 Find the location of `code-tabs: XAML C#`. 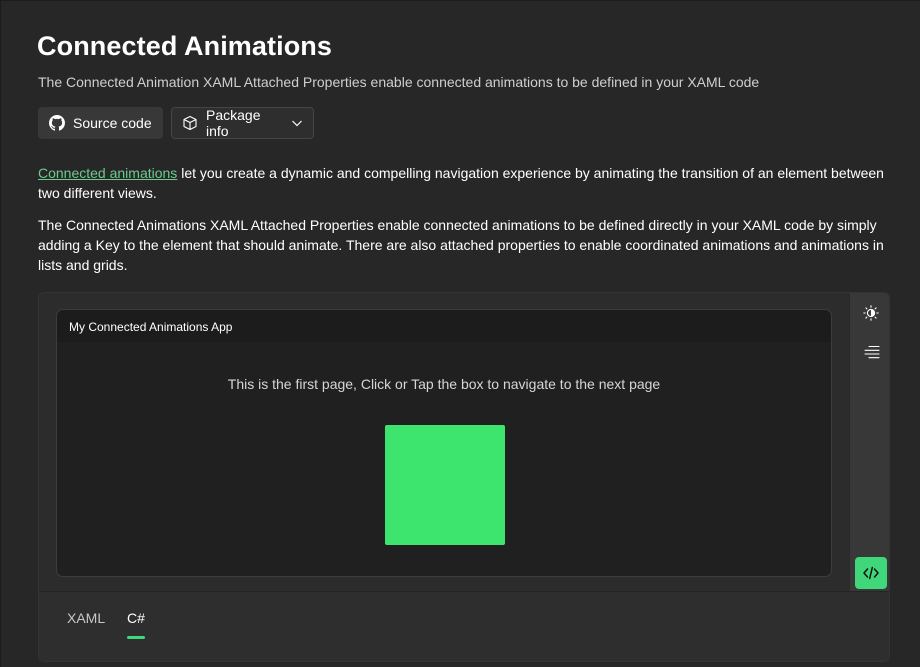

code-tabs: XAML C# is located at coordinates (464, 626).